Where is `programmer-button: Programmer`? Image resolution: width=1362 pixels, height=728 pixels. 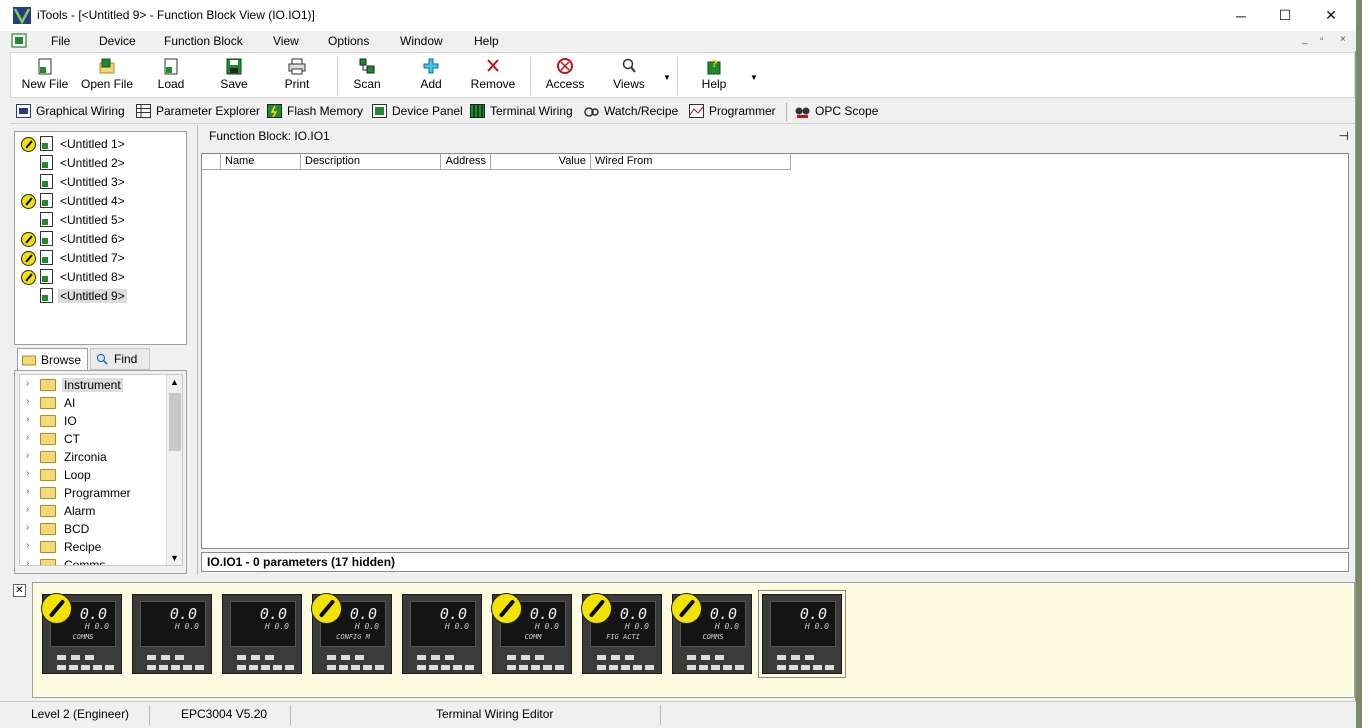 programmer-button: Programmer is located at coordinates (732, 111).